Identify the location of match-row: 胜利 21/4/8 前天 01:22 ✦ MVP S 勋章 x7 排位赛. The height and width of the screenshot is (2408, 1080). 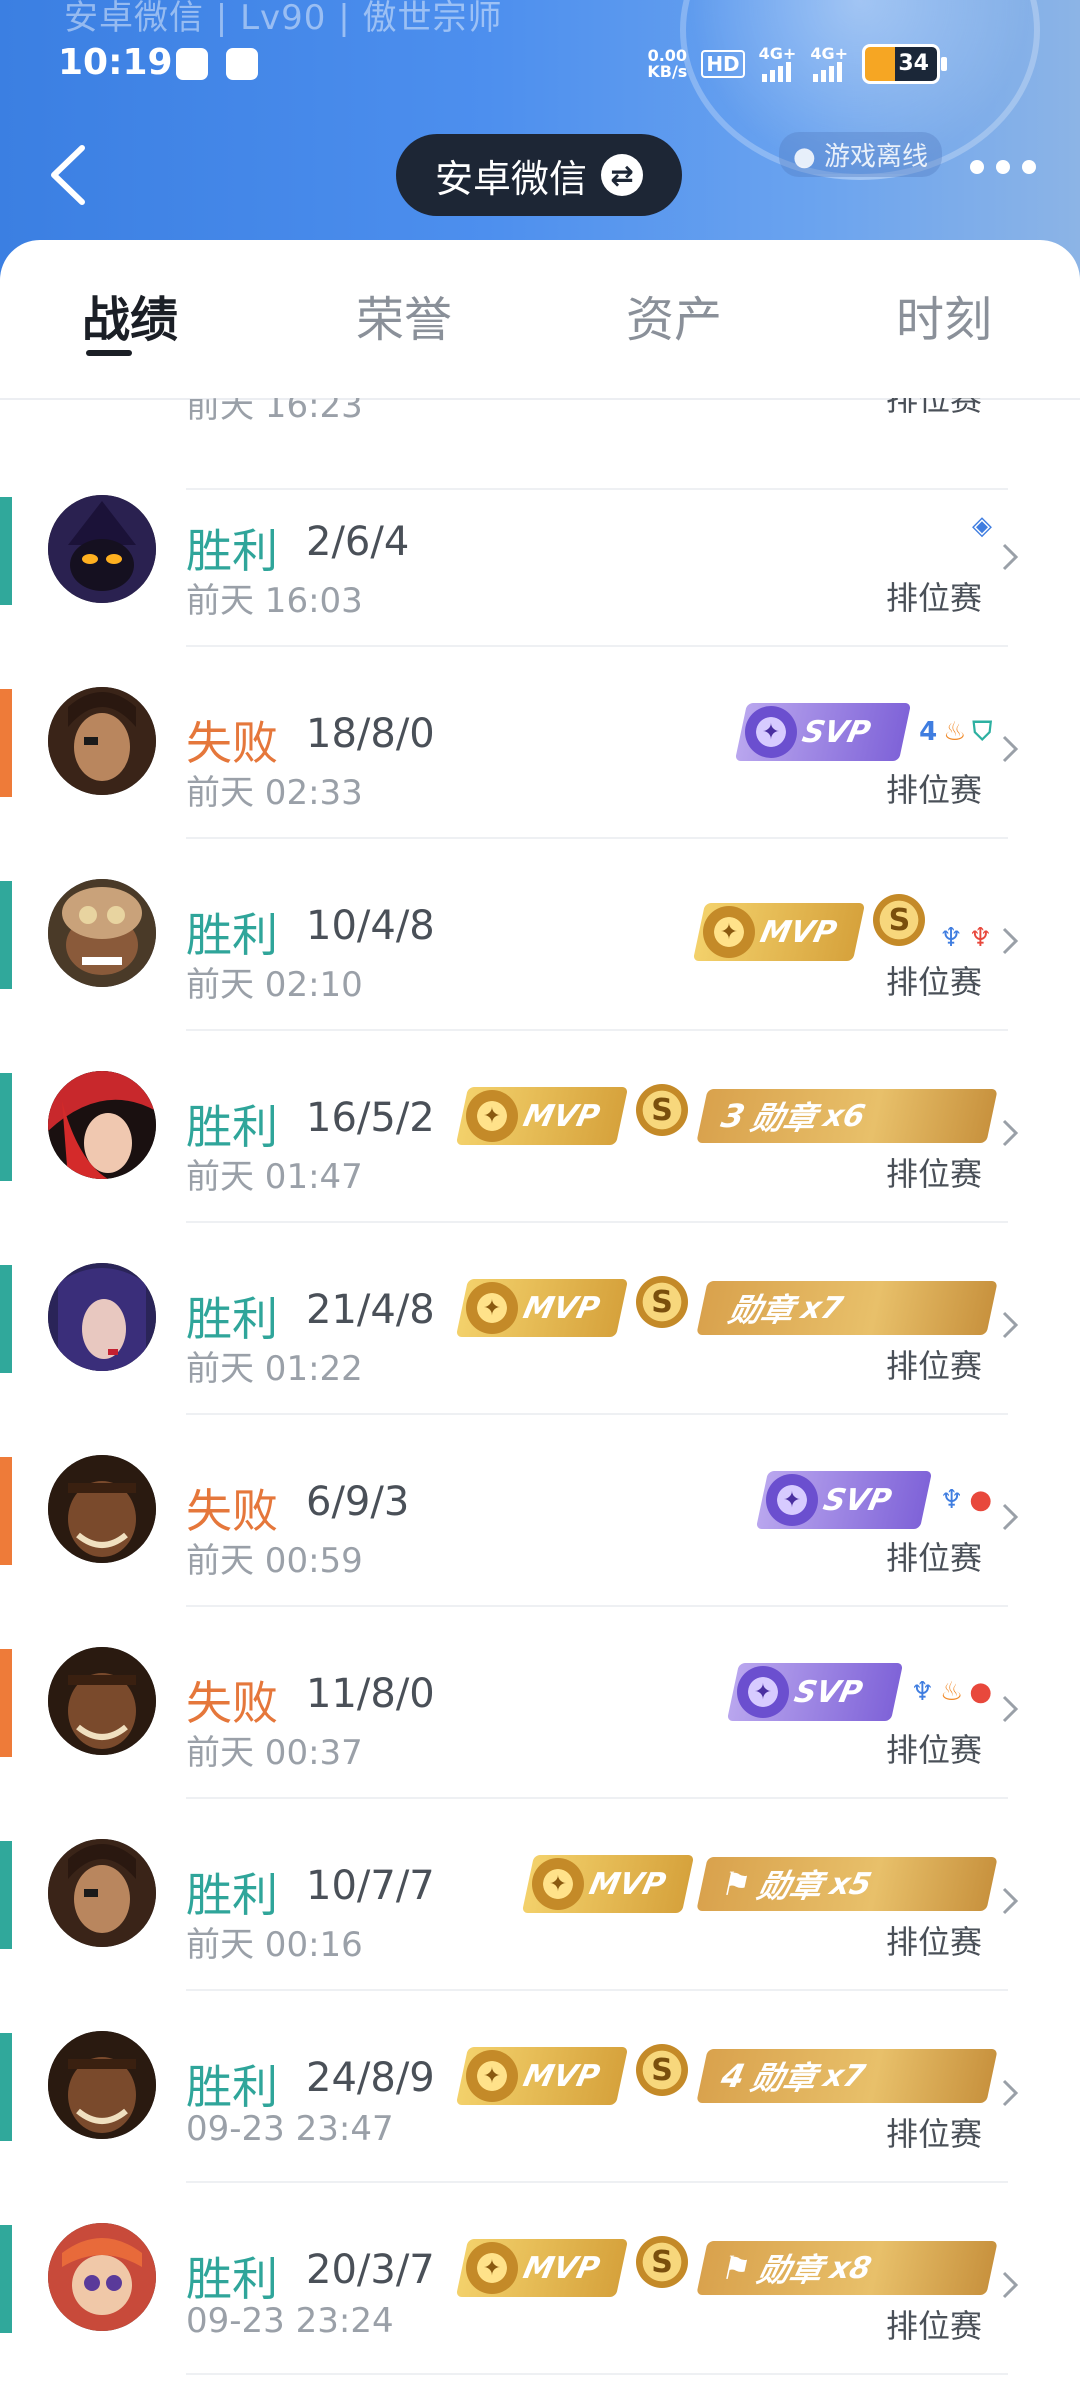
(540, 1319).